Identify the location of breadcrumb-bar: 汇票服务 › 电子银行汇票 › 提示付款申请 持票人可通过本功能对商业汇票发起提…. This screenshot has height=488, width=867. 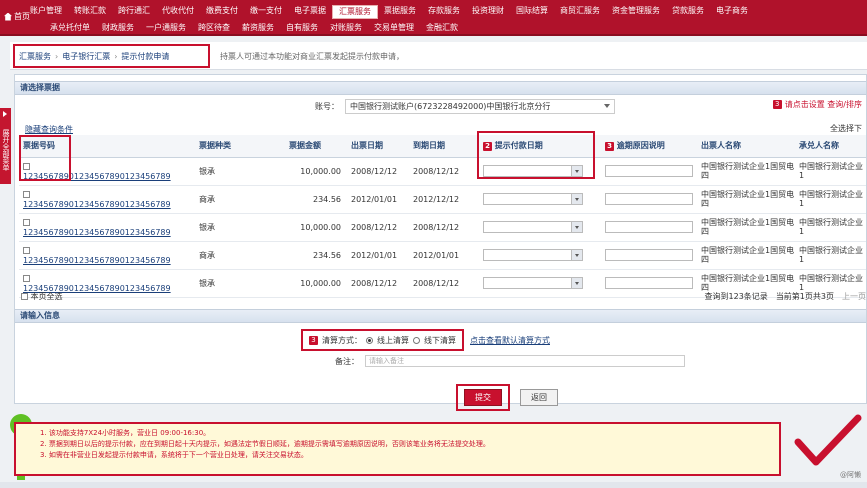
(438, 56).